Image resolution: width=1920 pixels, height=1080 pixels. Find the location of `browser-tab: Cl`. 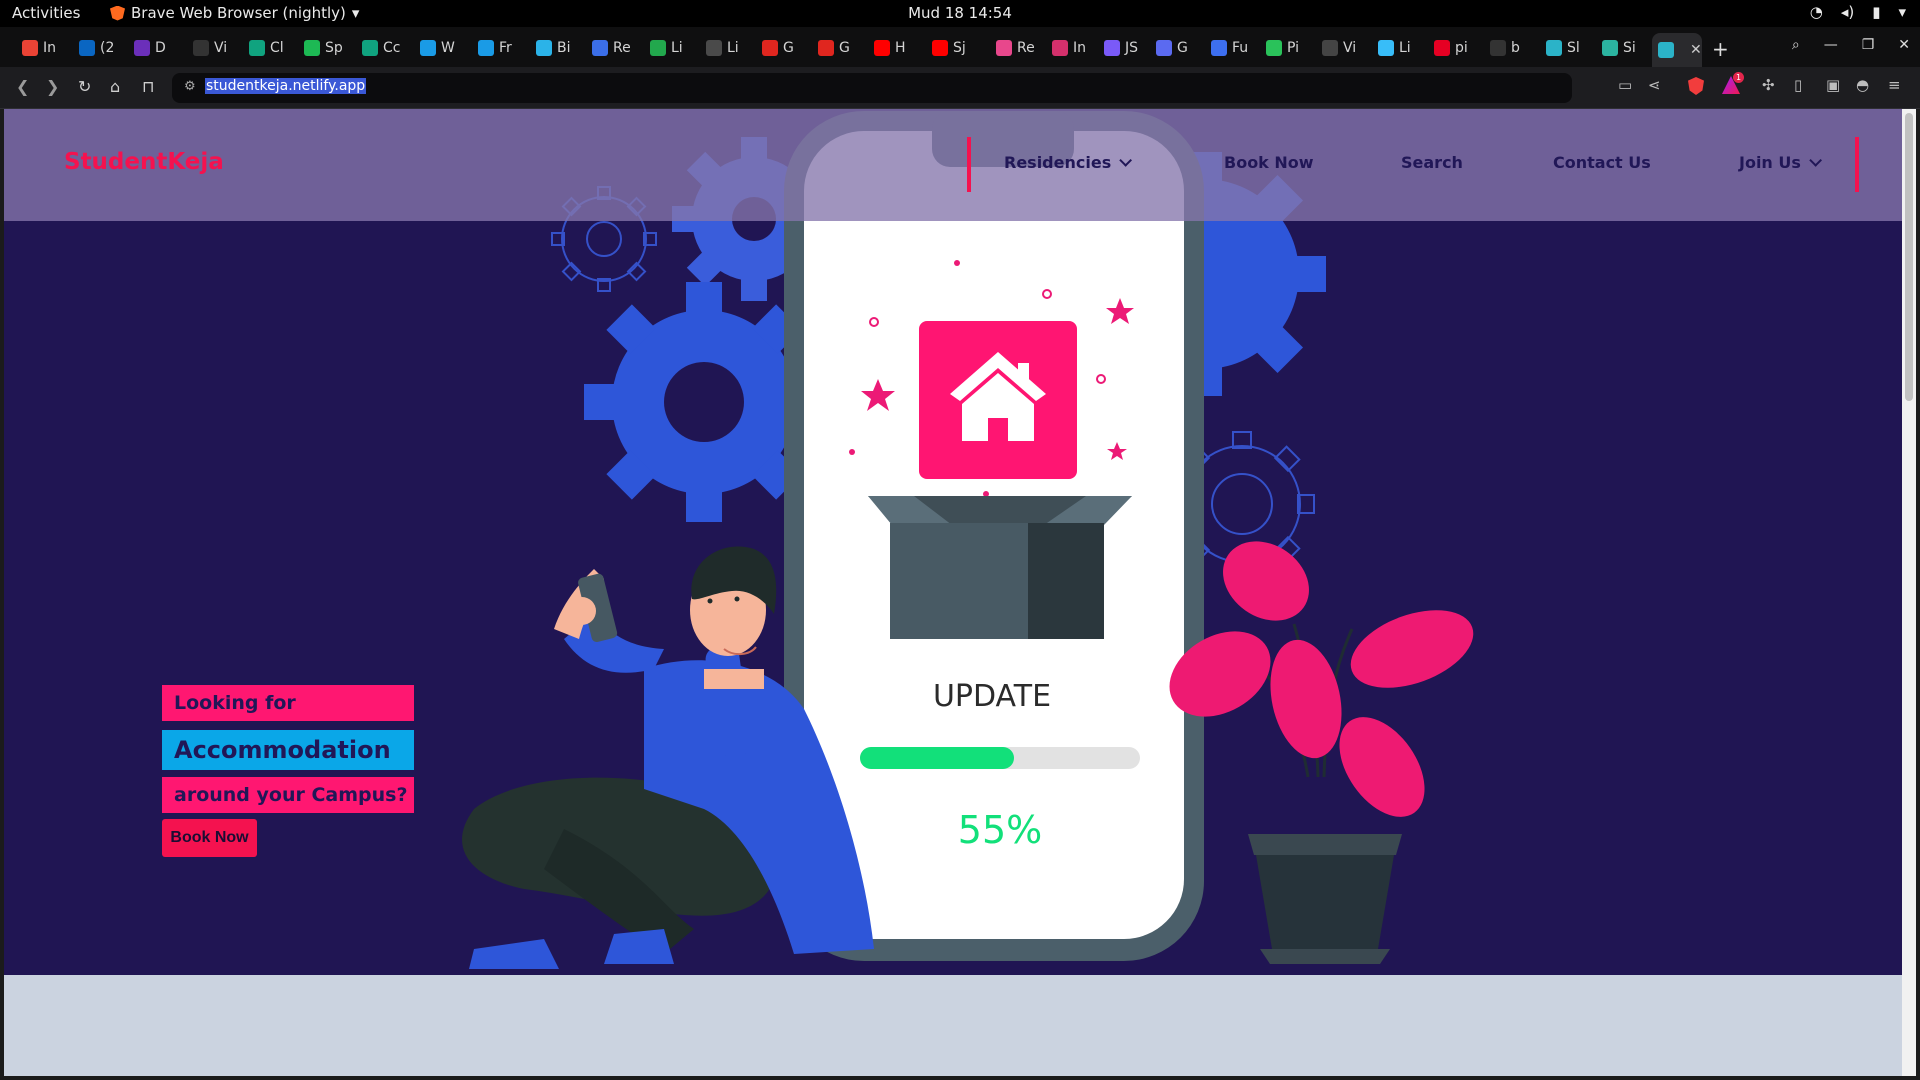

browser-tab: Cl is located at coordinates (263, 48).